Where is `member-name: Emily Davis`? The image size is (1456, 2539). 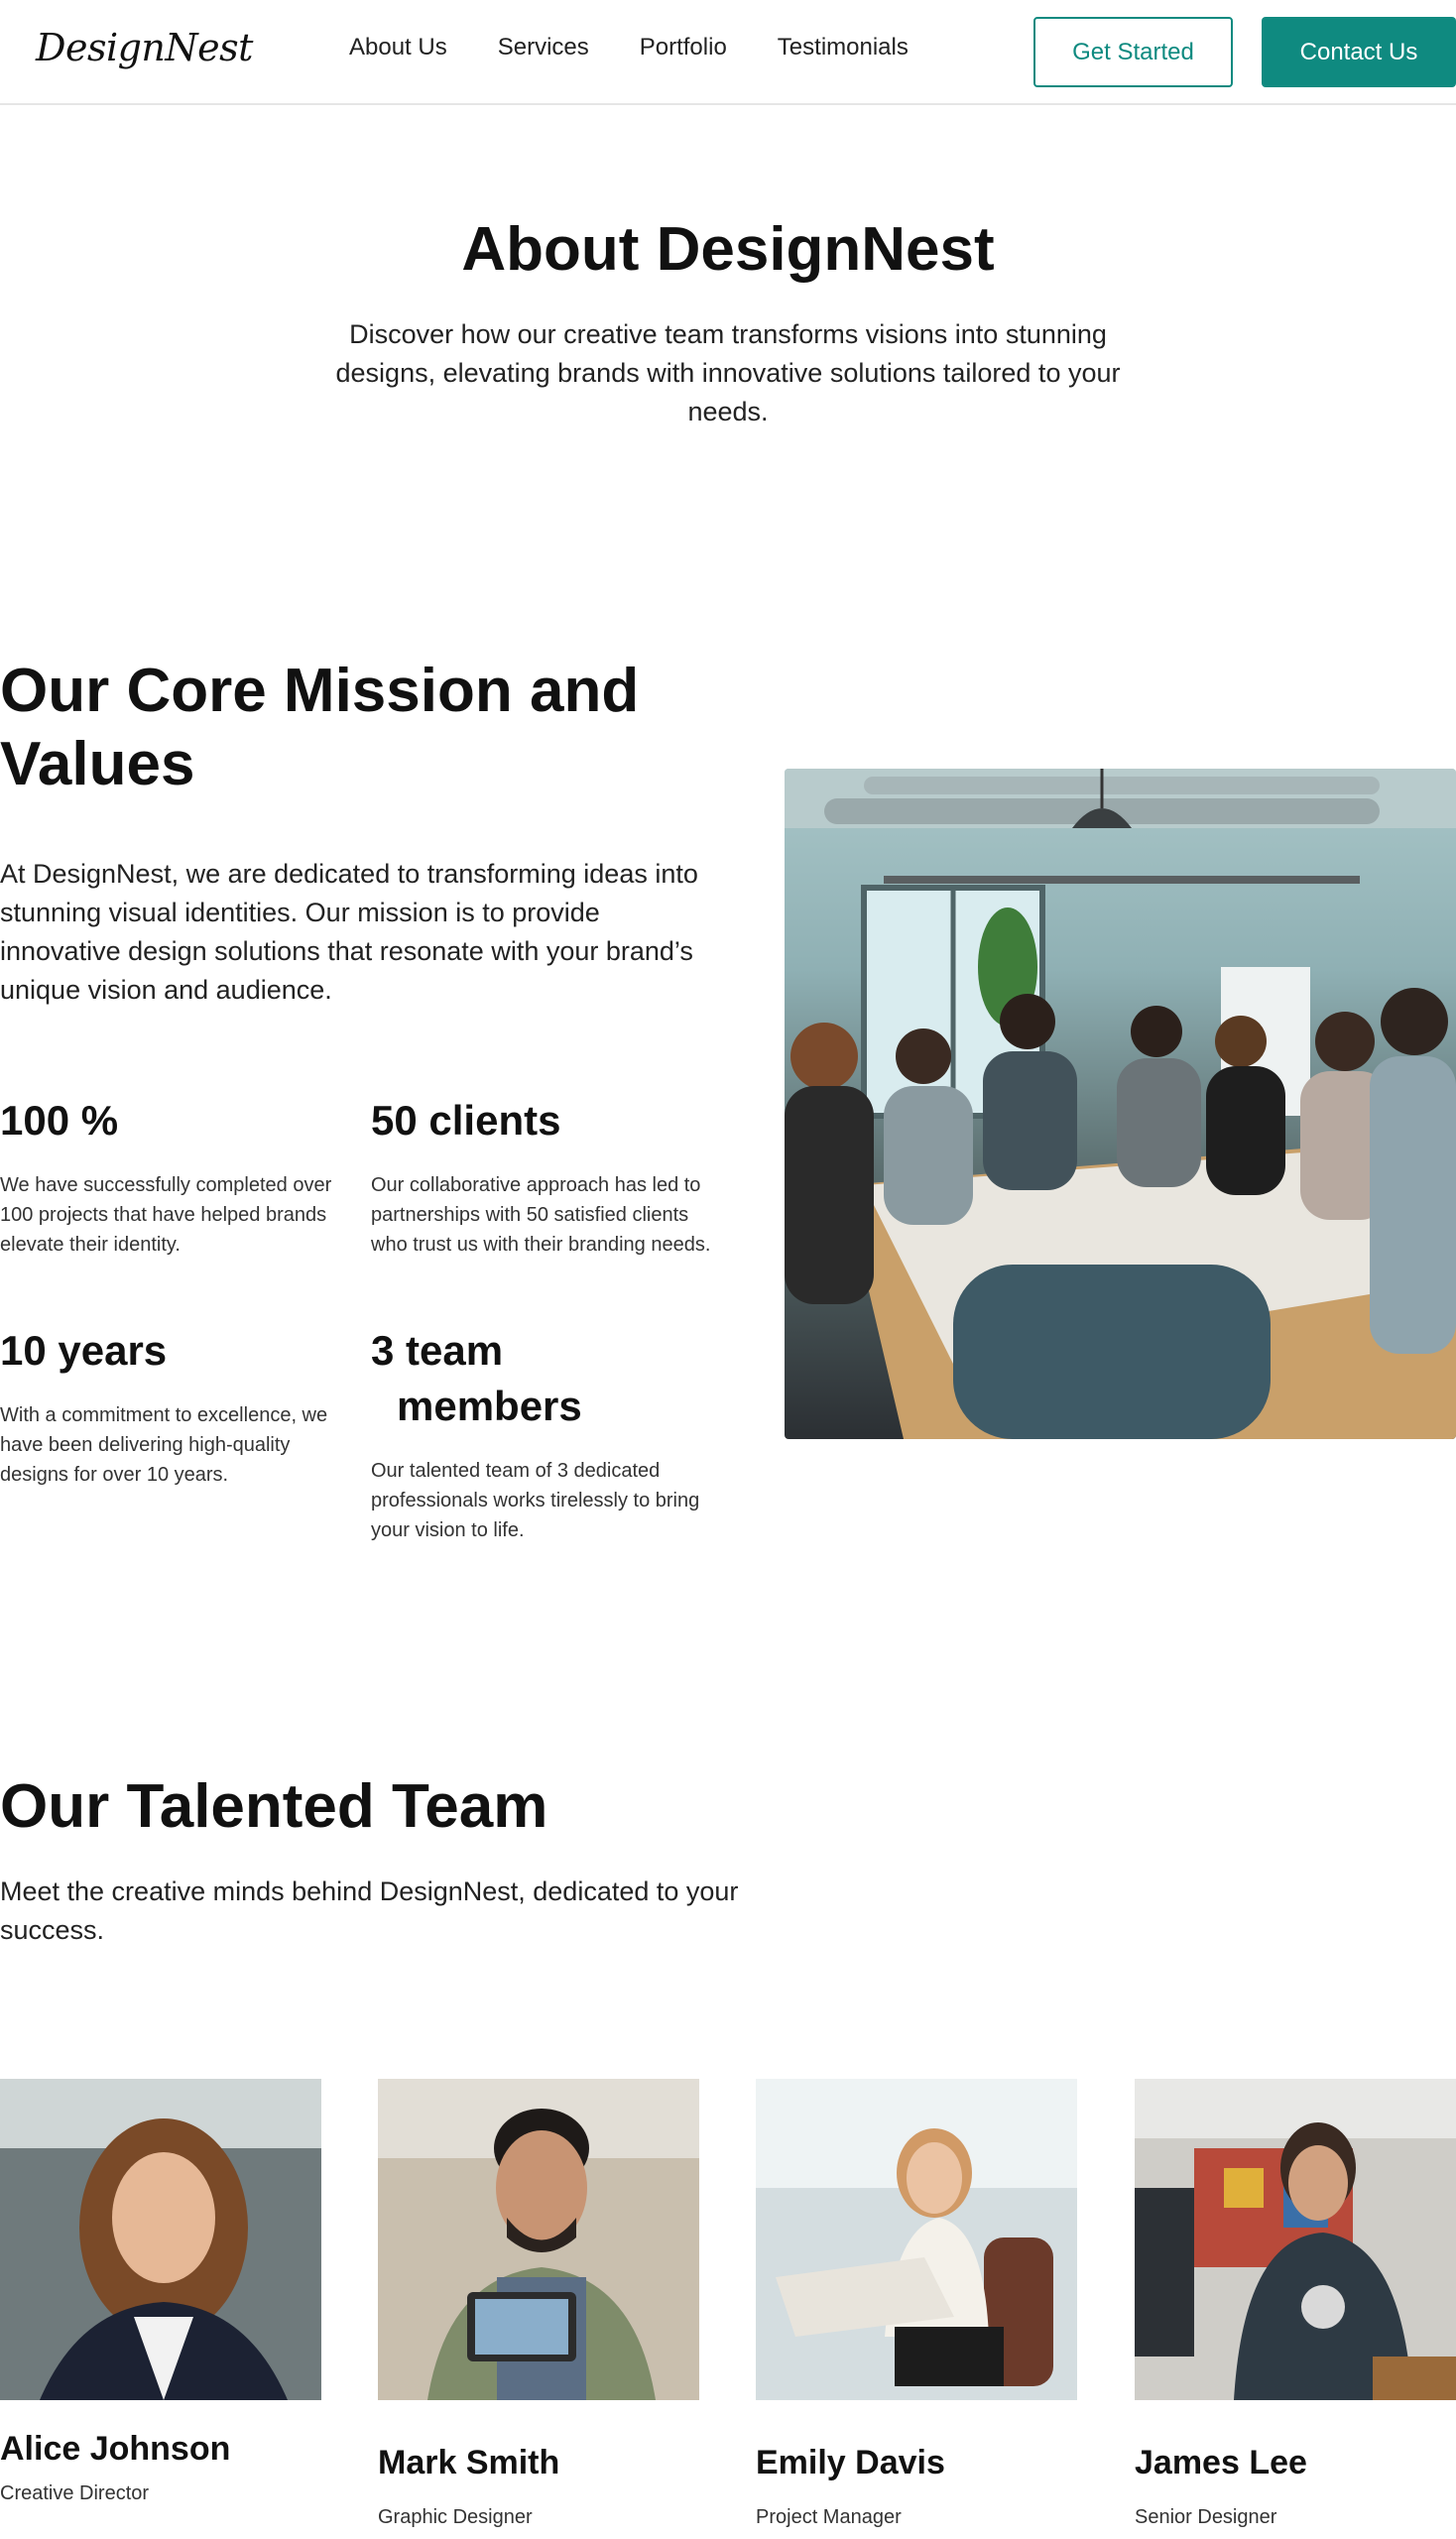
member-name: Emily Davis is located at coordinates (850, 2462).